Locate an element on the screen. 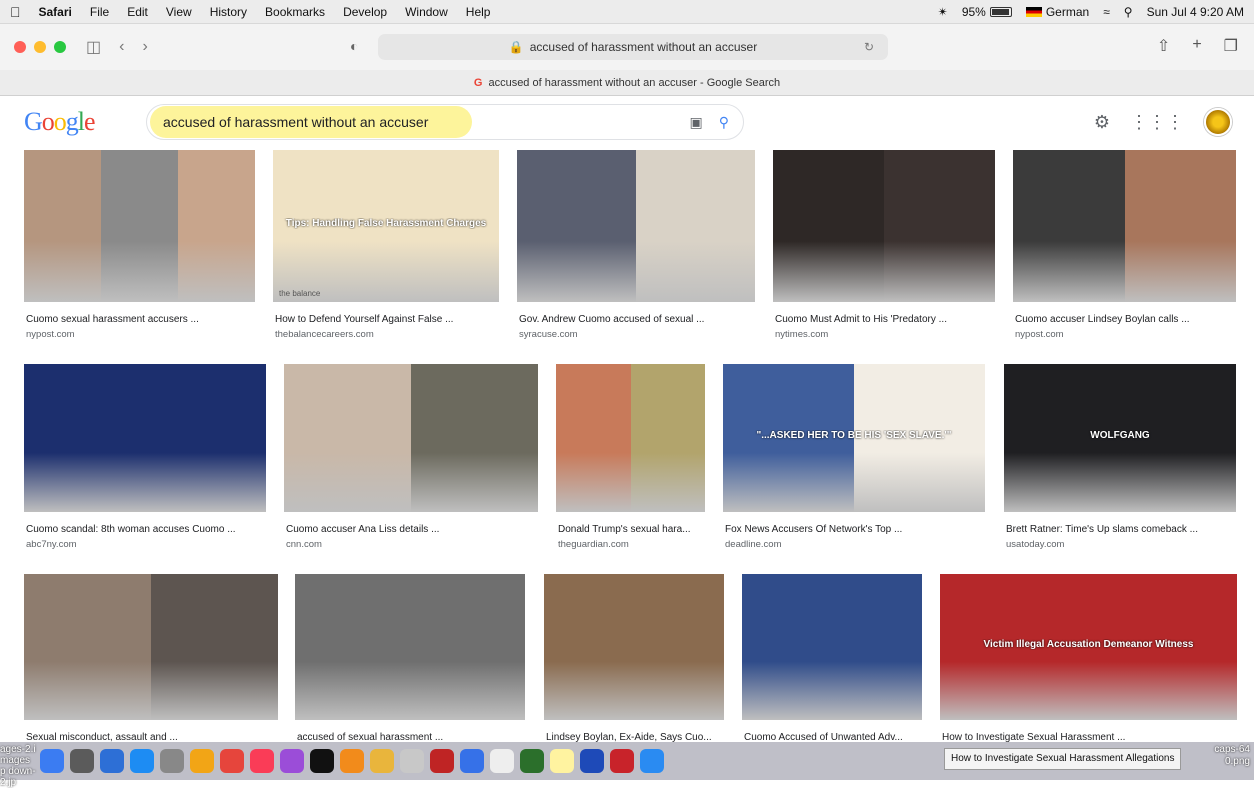  result-source: abc7ny.com is located at coordinates (51, 544).